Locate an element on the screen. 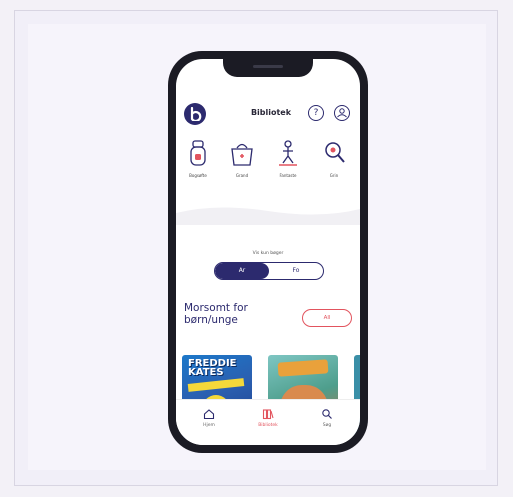 This screenshot has width=513, height=497. app-logo-icon is located at coordinates (195, 114).